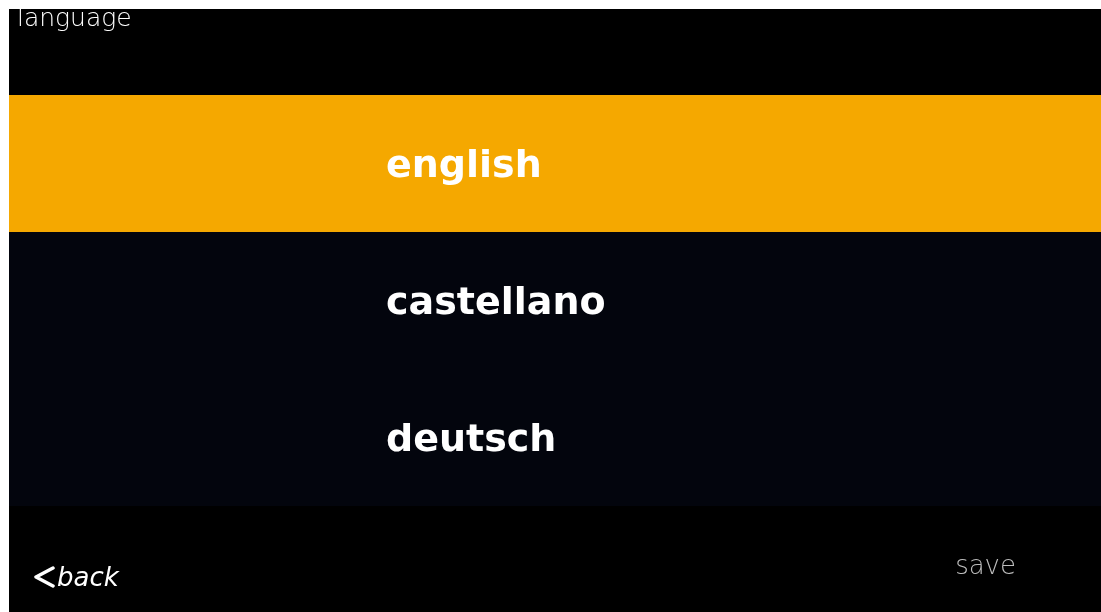 The image size is (1101, 612). I want to click on back-button: back, so click(76, 577).